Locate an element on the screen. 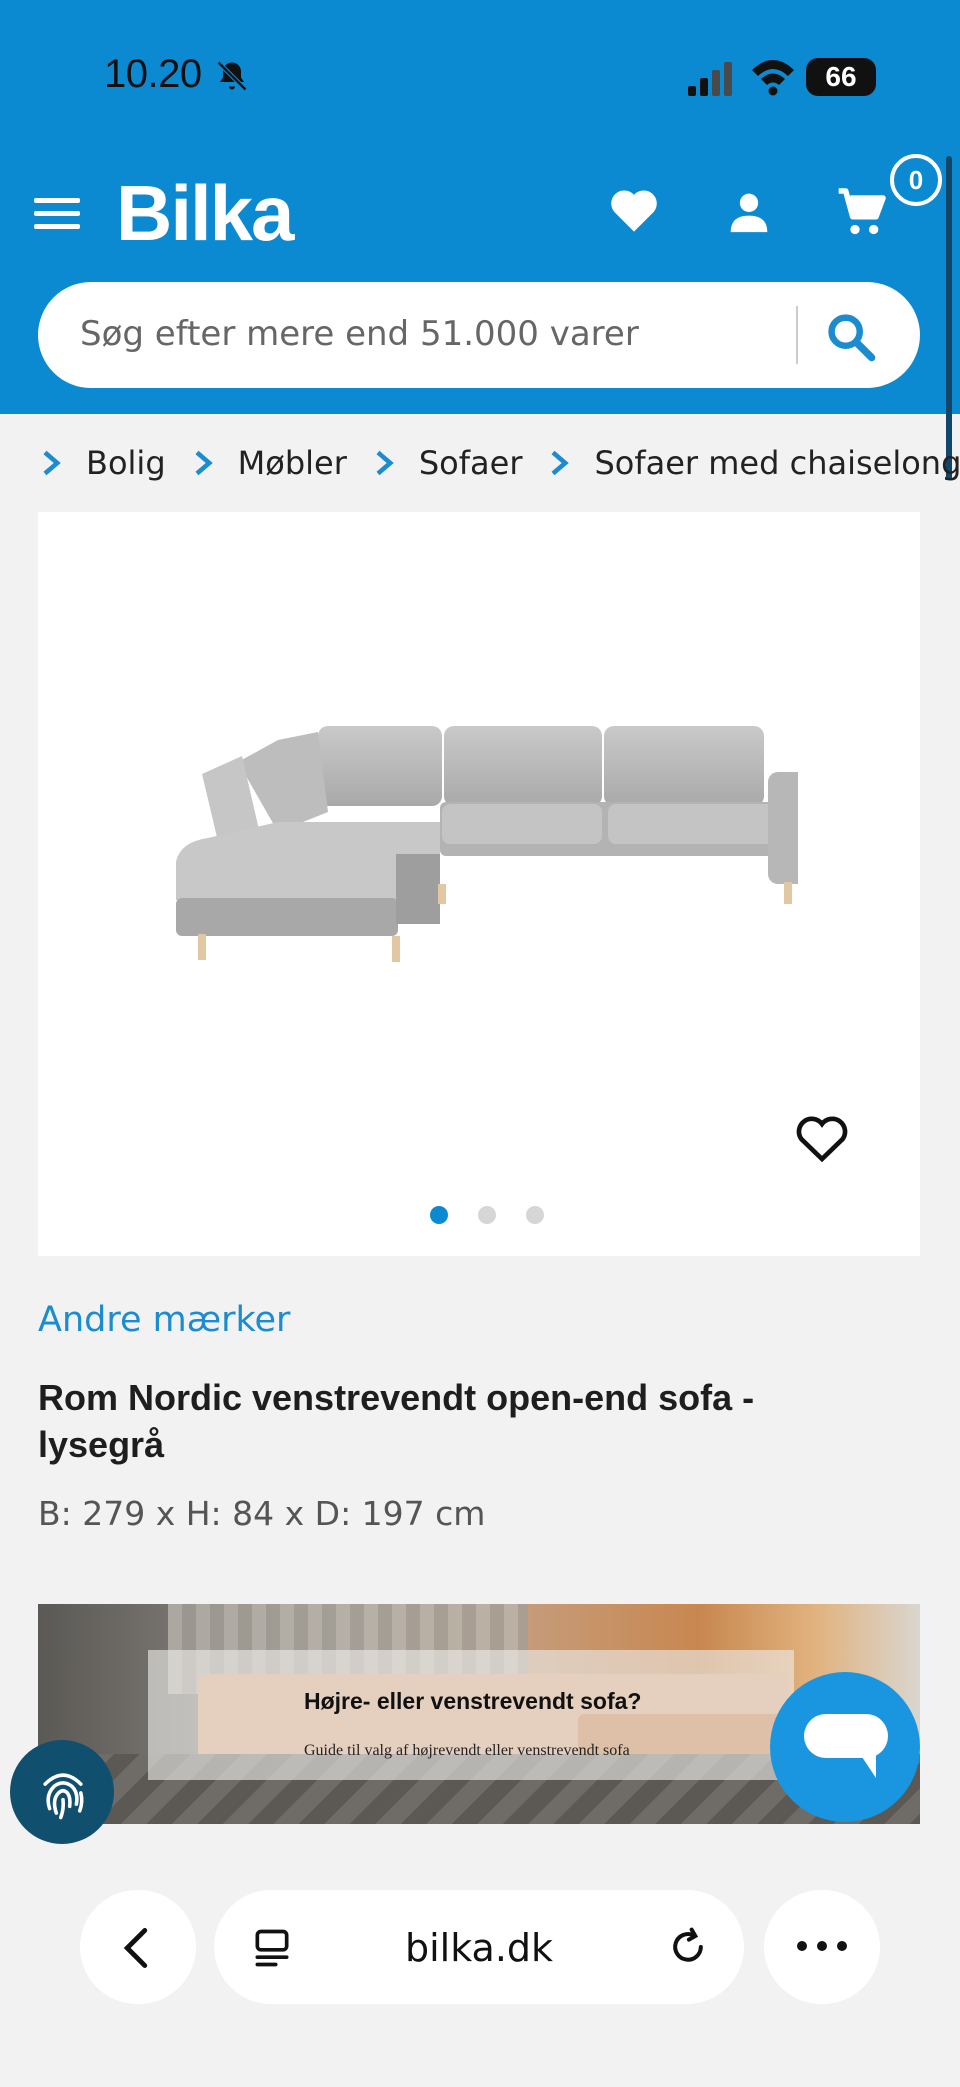 Image resolution: width=960 pixels, height=2087 pixels. product-dimensions: B: 279 x H: 84 x D: 197 cm is located at coordinates (262, 1513).